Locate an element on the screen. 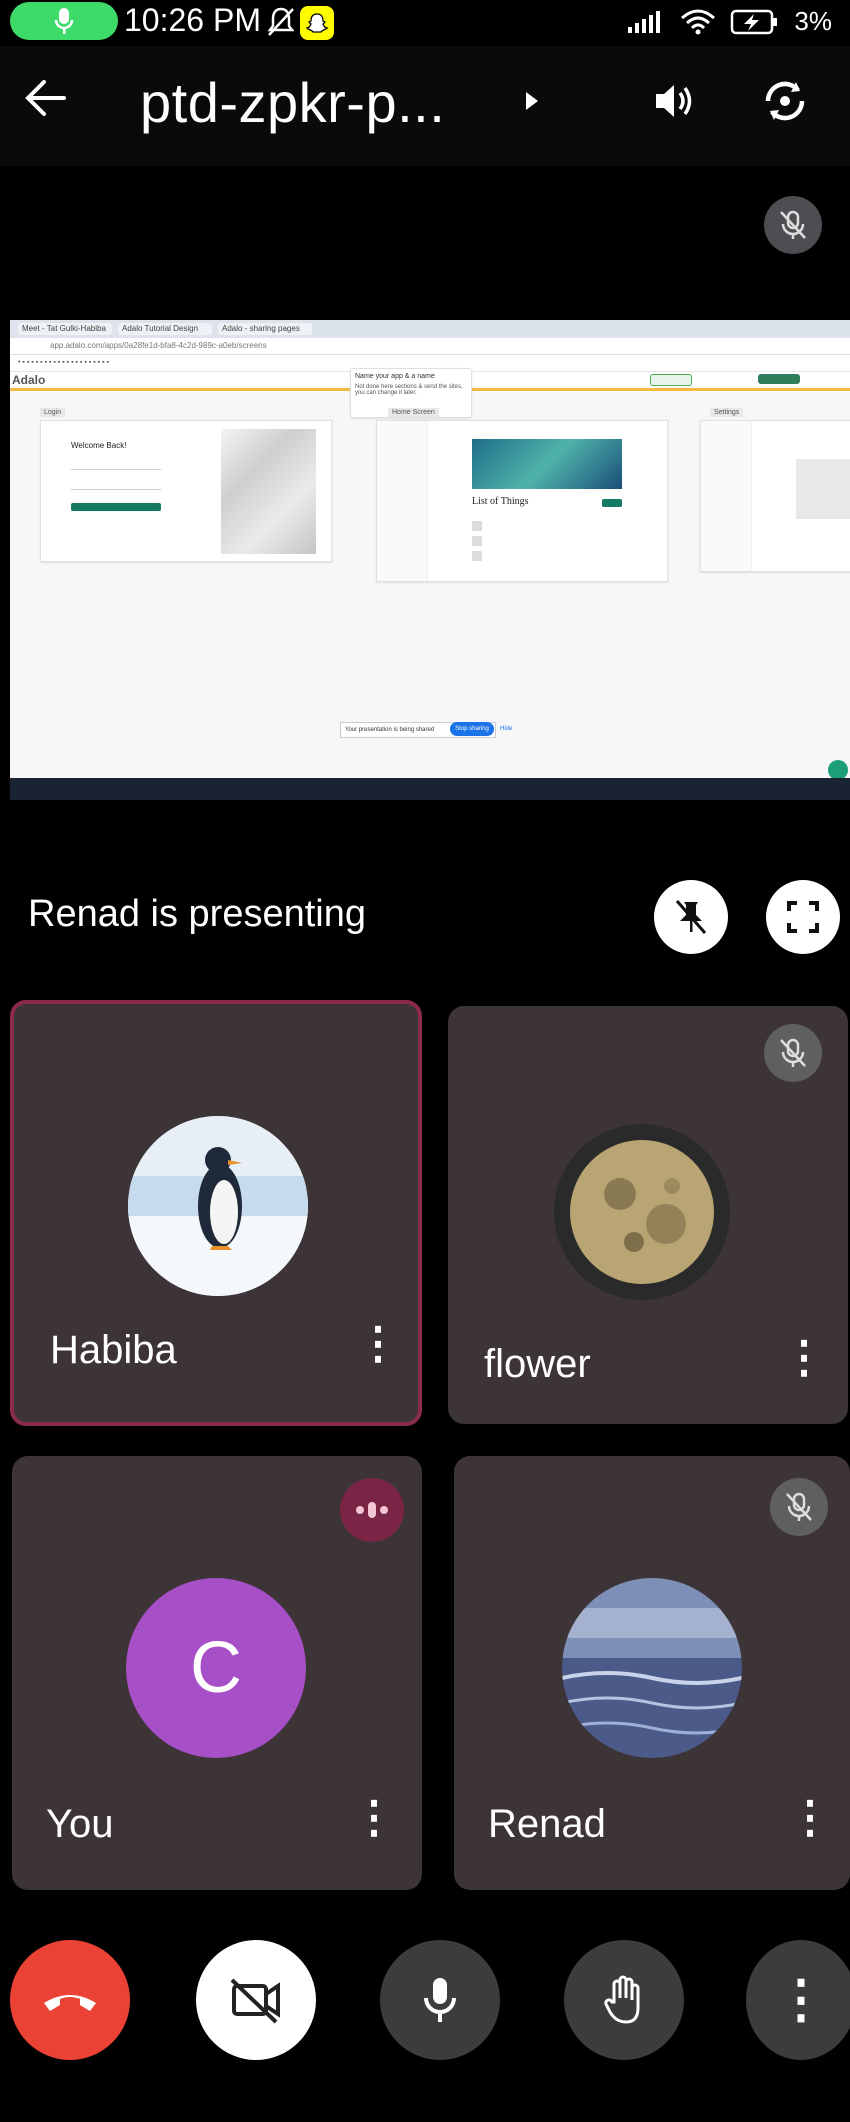 Image resolution: width=850 pixels, height=2122 pixels. back-arrow-icon is located at coordinates (46, 98).